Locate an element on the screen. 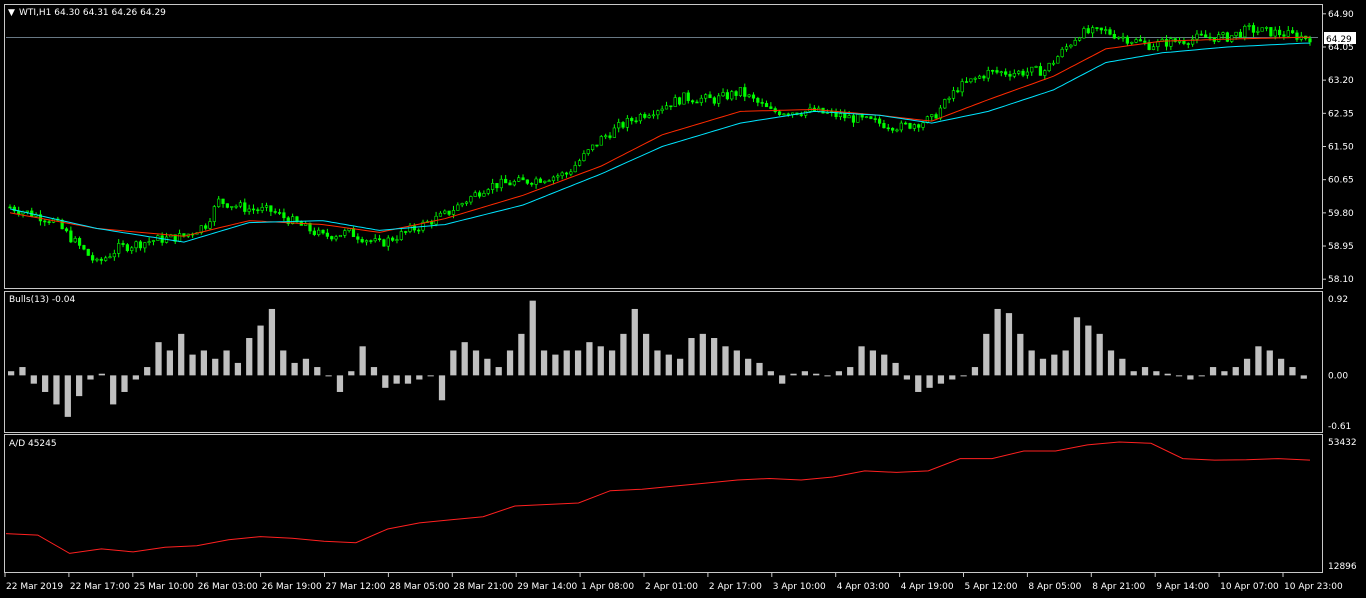 This screenshot has width=1366, height=598. x-tick-label: 9 Apr 14:00 is located at coordinates (1182, 587).